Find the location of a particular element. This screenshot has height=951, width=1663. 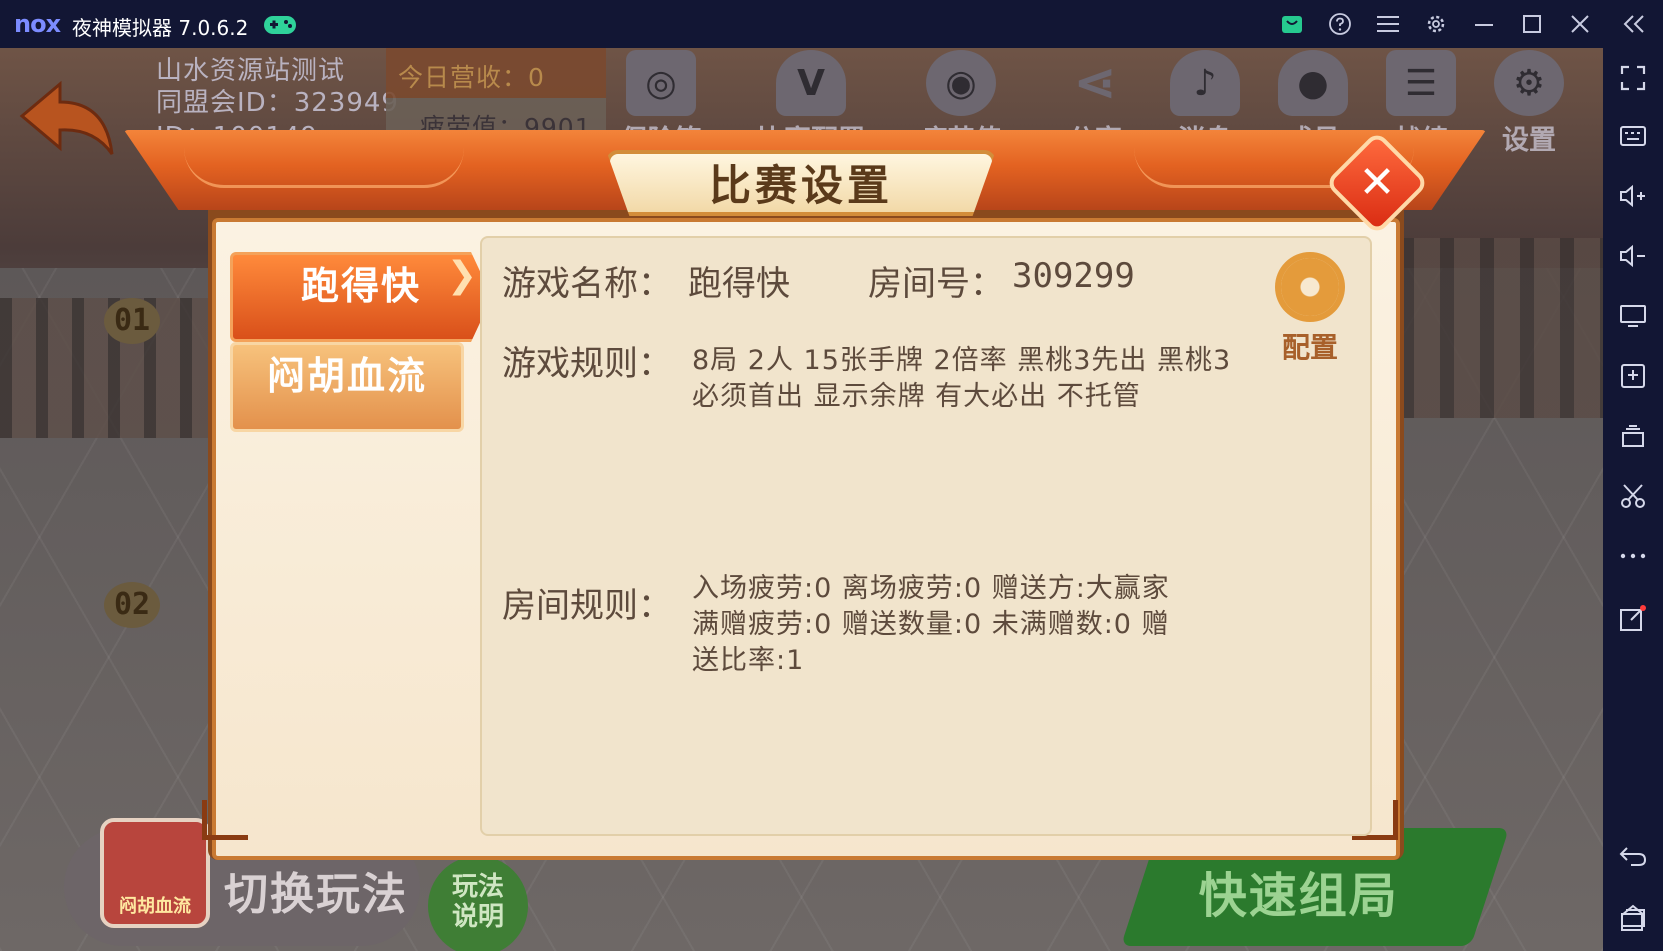

v-badge-icon: V is located at coordinates (811, 83).